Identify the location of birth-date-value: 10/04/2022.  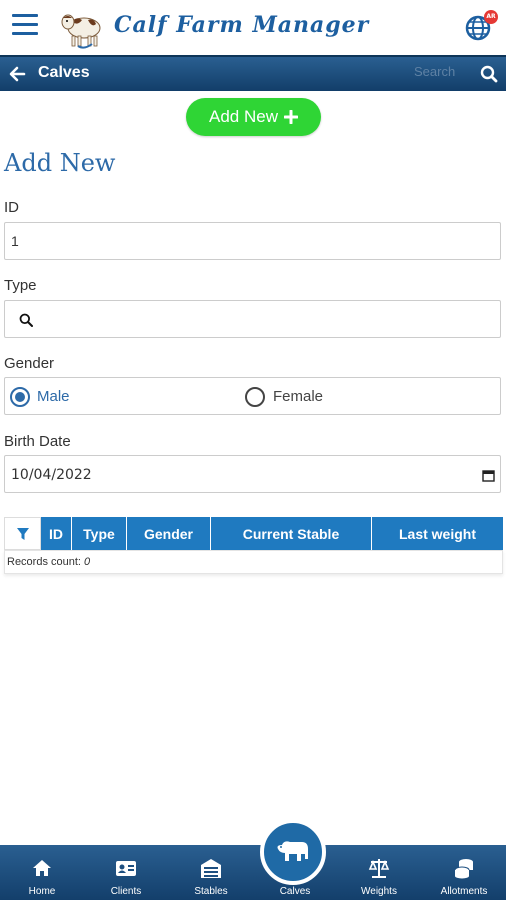
(51, 475).